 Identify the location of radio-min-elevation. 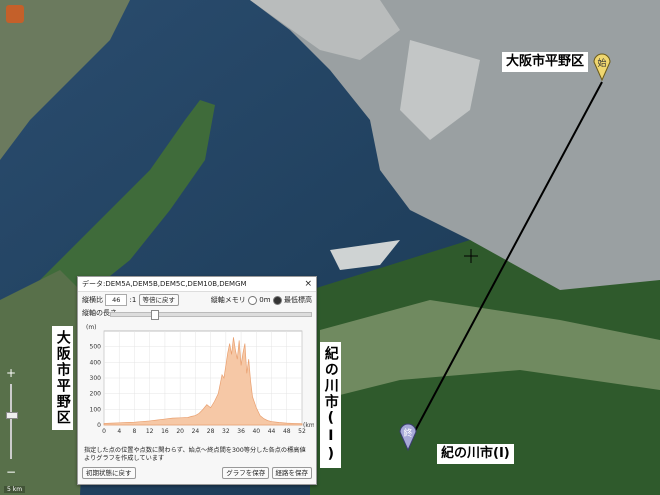
(277, 300).